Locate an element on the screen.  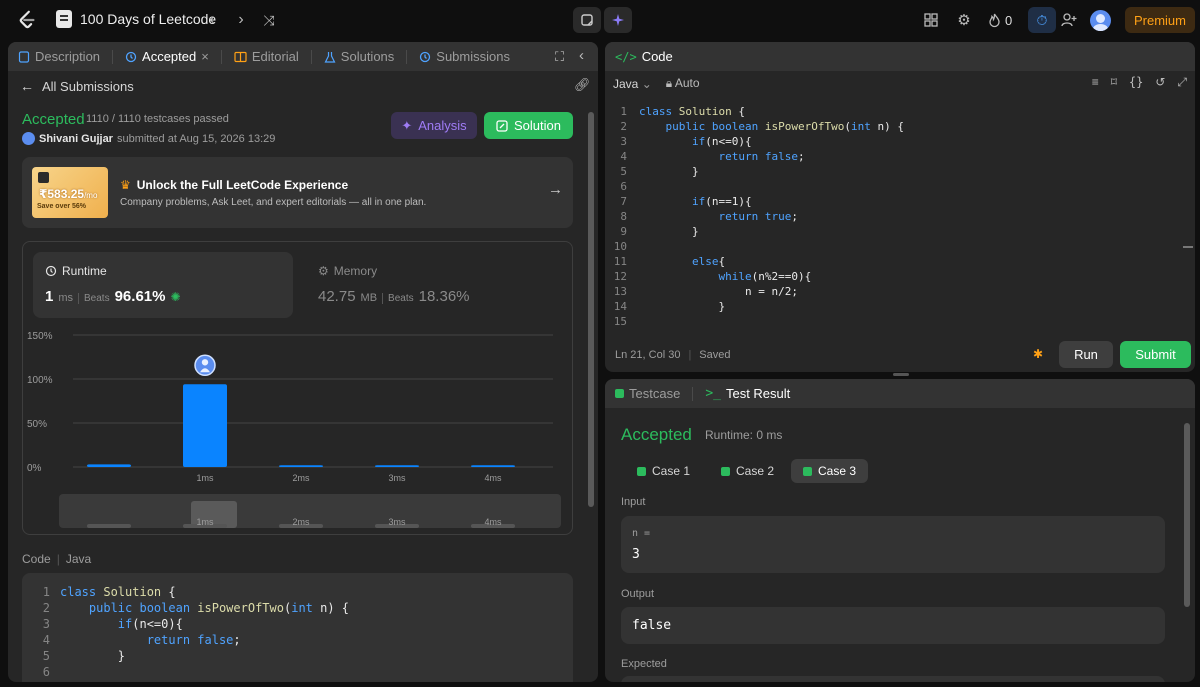
code-line: 11 else{ is located at coordinates (900, 261).